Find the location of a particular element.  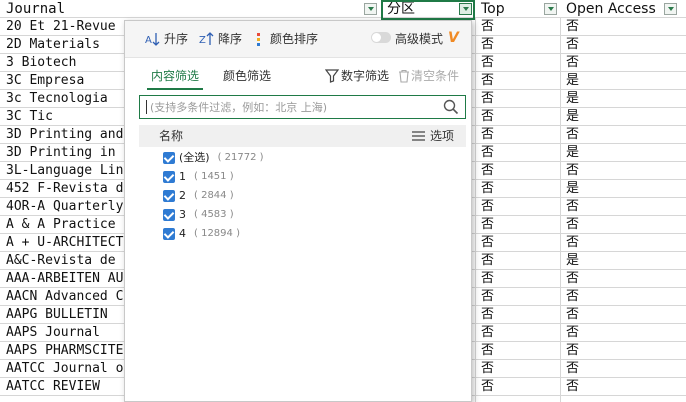

filter-list-item: 1 ( 1451 ) is located at coordinates (198, 177).